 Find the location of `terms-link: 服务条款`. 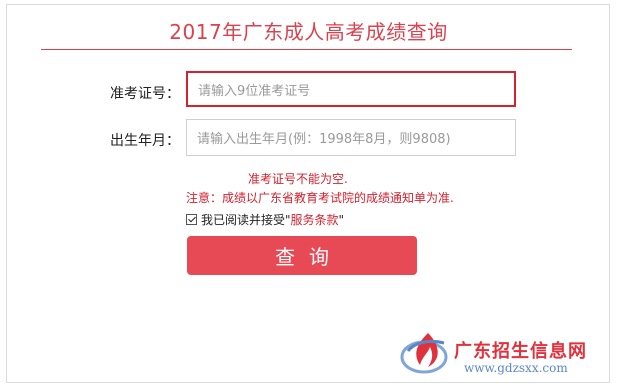

terms-link: 服务条款 is located at coordinates (315, 219).